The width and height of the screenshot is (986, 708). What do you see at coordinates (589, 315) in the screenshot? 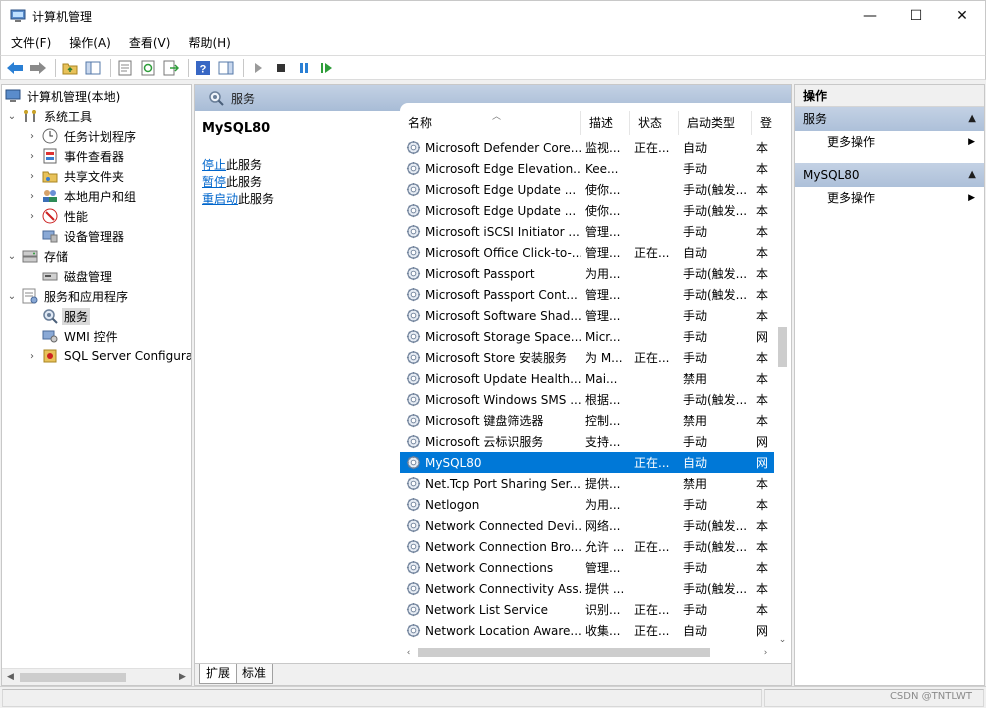
I see `table-row: Microsoft Software Shad... 管理... 手动 本` at bounding box center [589, 315].